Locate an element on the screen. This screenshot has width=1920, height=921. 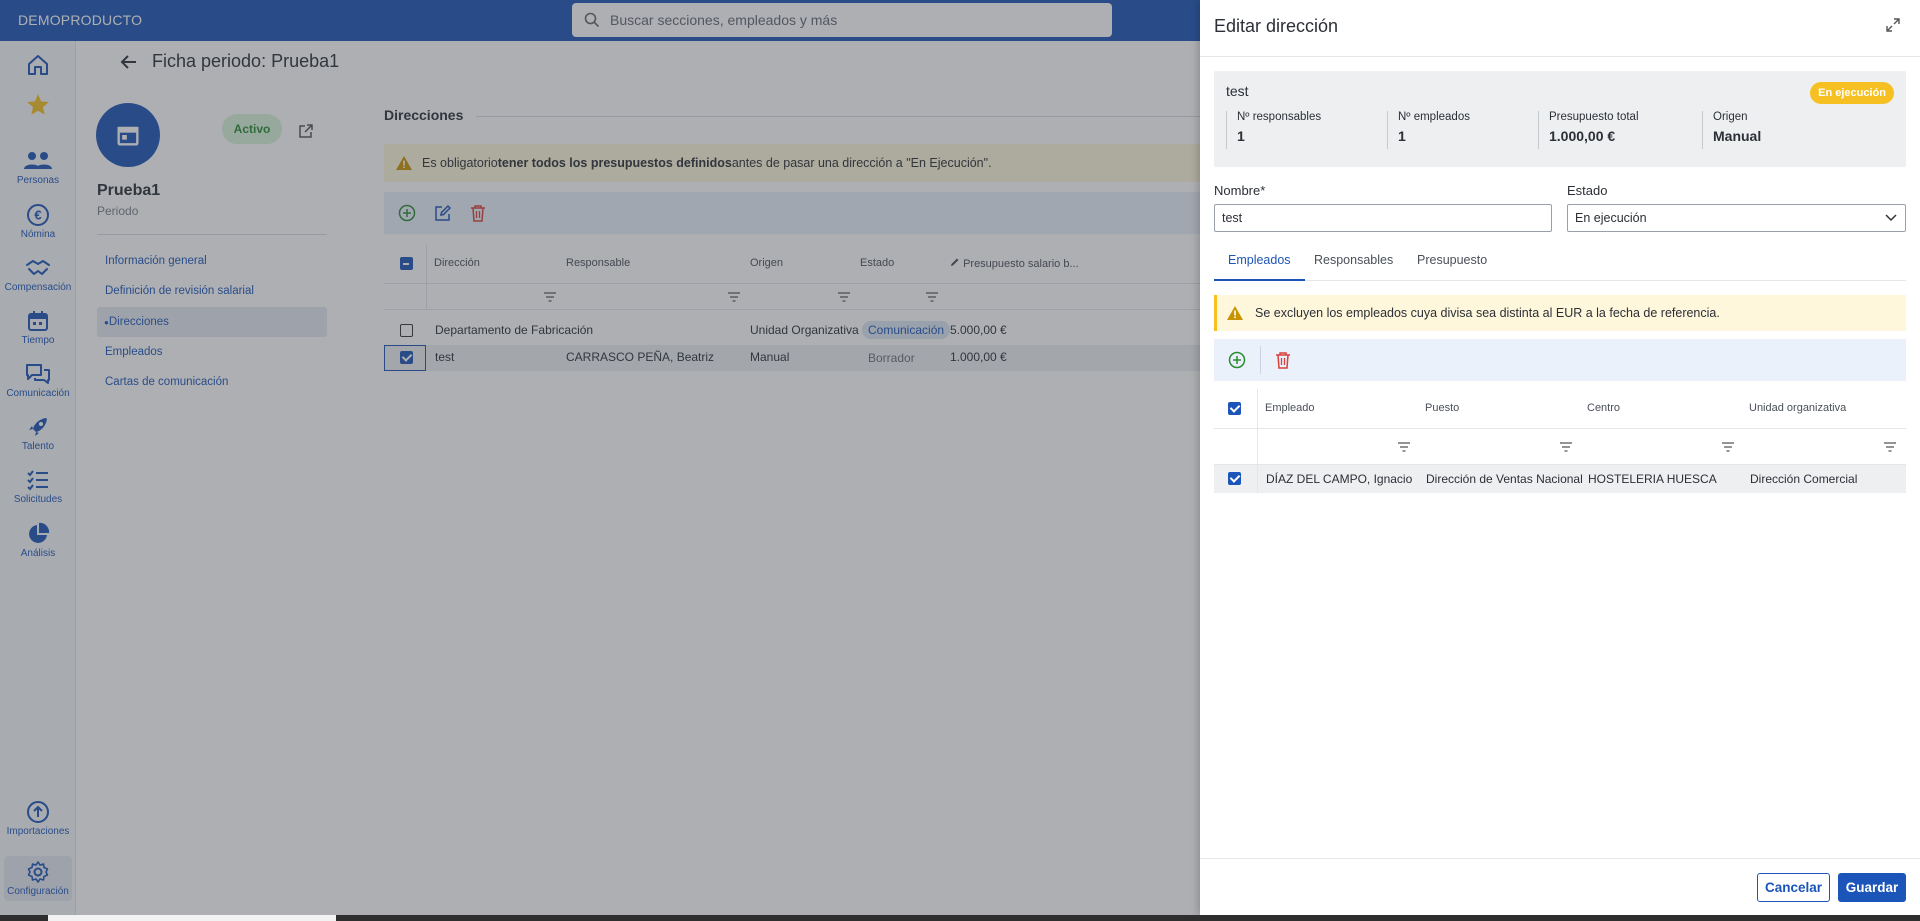
footer-divider is located at coordinates (1560, 858).